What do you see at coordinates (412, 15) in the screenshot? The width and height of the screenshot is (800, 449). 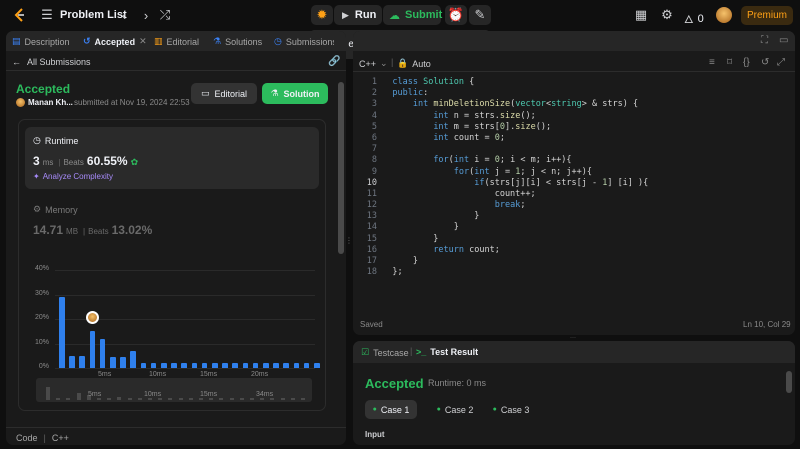 I see `submit-button: ☁ Submit` at bounding box center [412, 15].